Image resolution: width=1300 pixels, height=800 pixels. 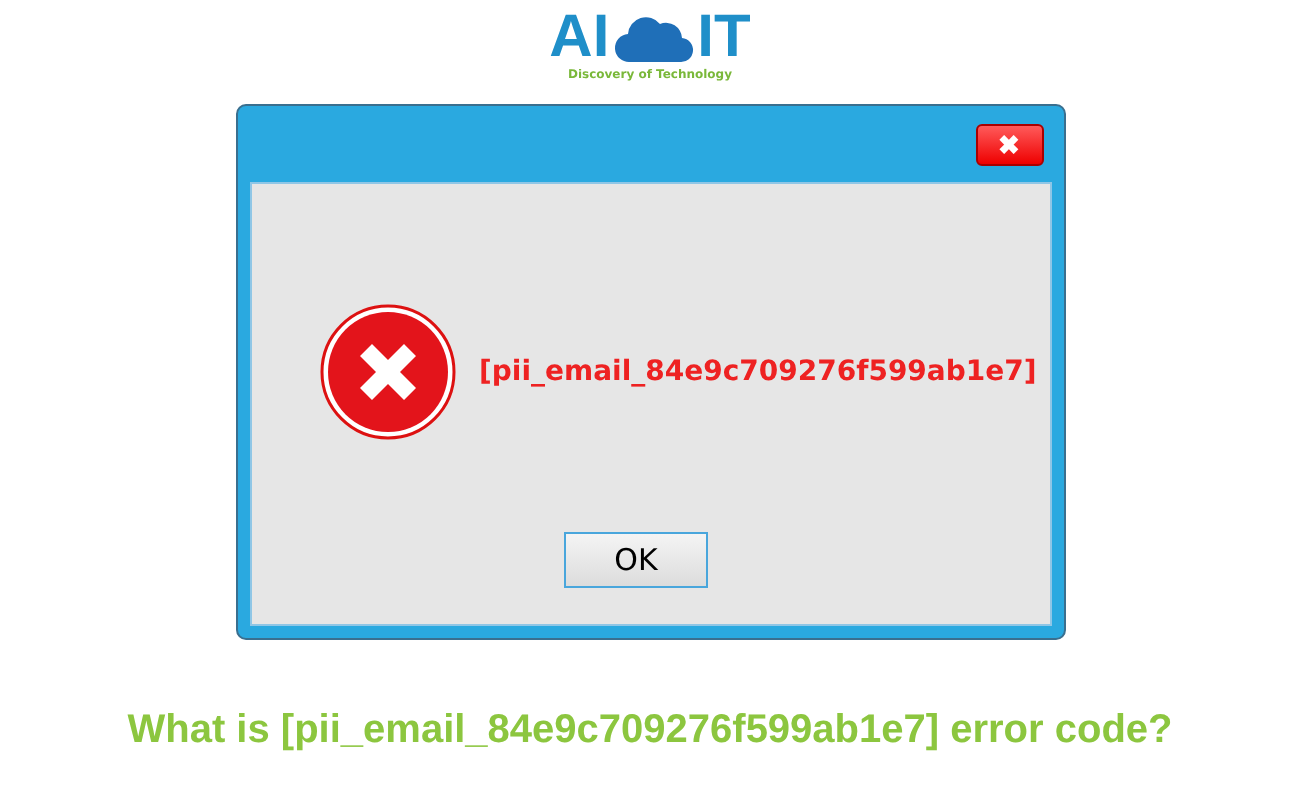 I want to click on close-button: ✖, so click(x=1009, y=144).